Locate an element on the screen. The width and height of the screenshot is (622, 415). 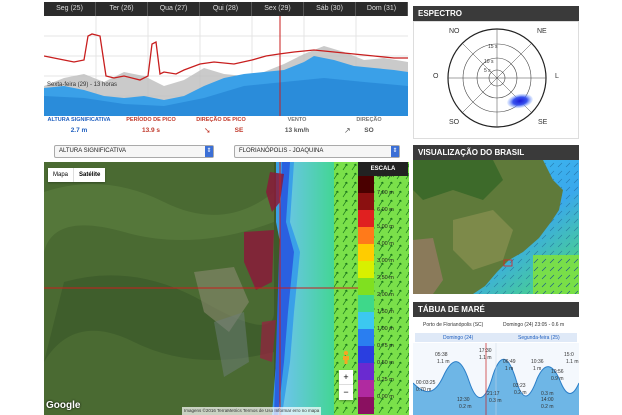
scale-label: 8,00 m is located at coordinates (385, 176).